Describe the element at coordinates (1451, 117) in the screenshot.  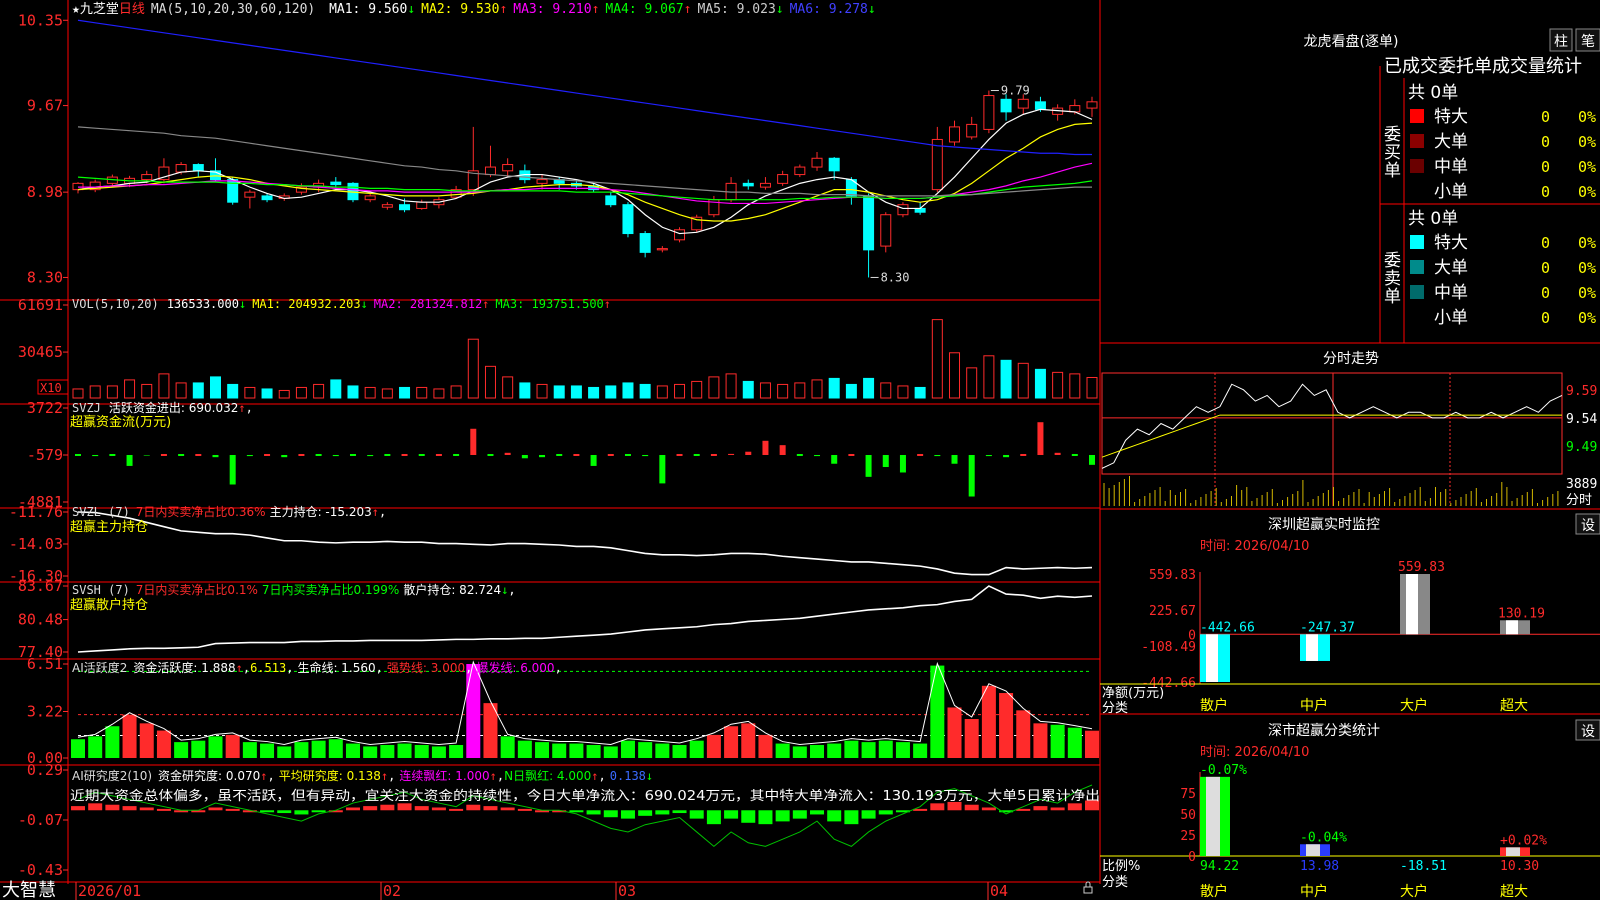
I see `order-row-name: 特大` at that location.